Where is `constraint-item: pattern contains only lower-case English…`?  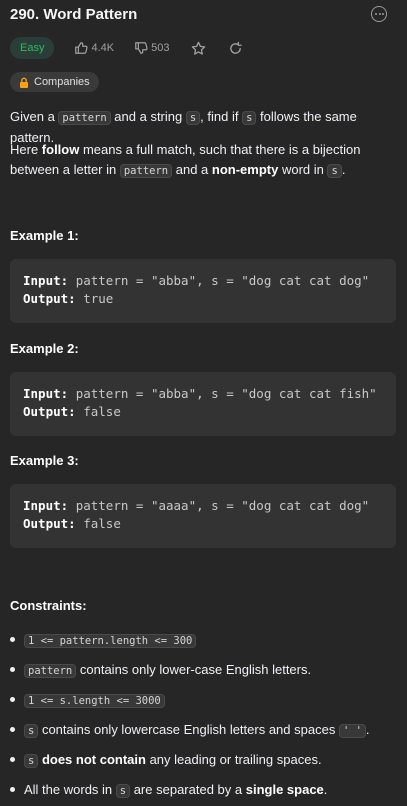
constraint-item: pattern contains only lower-case English… is located at coordinates (203, 671).